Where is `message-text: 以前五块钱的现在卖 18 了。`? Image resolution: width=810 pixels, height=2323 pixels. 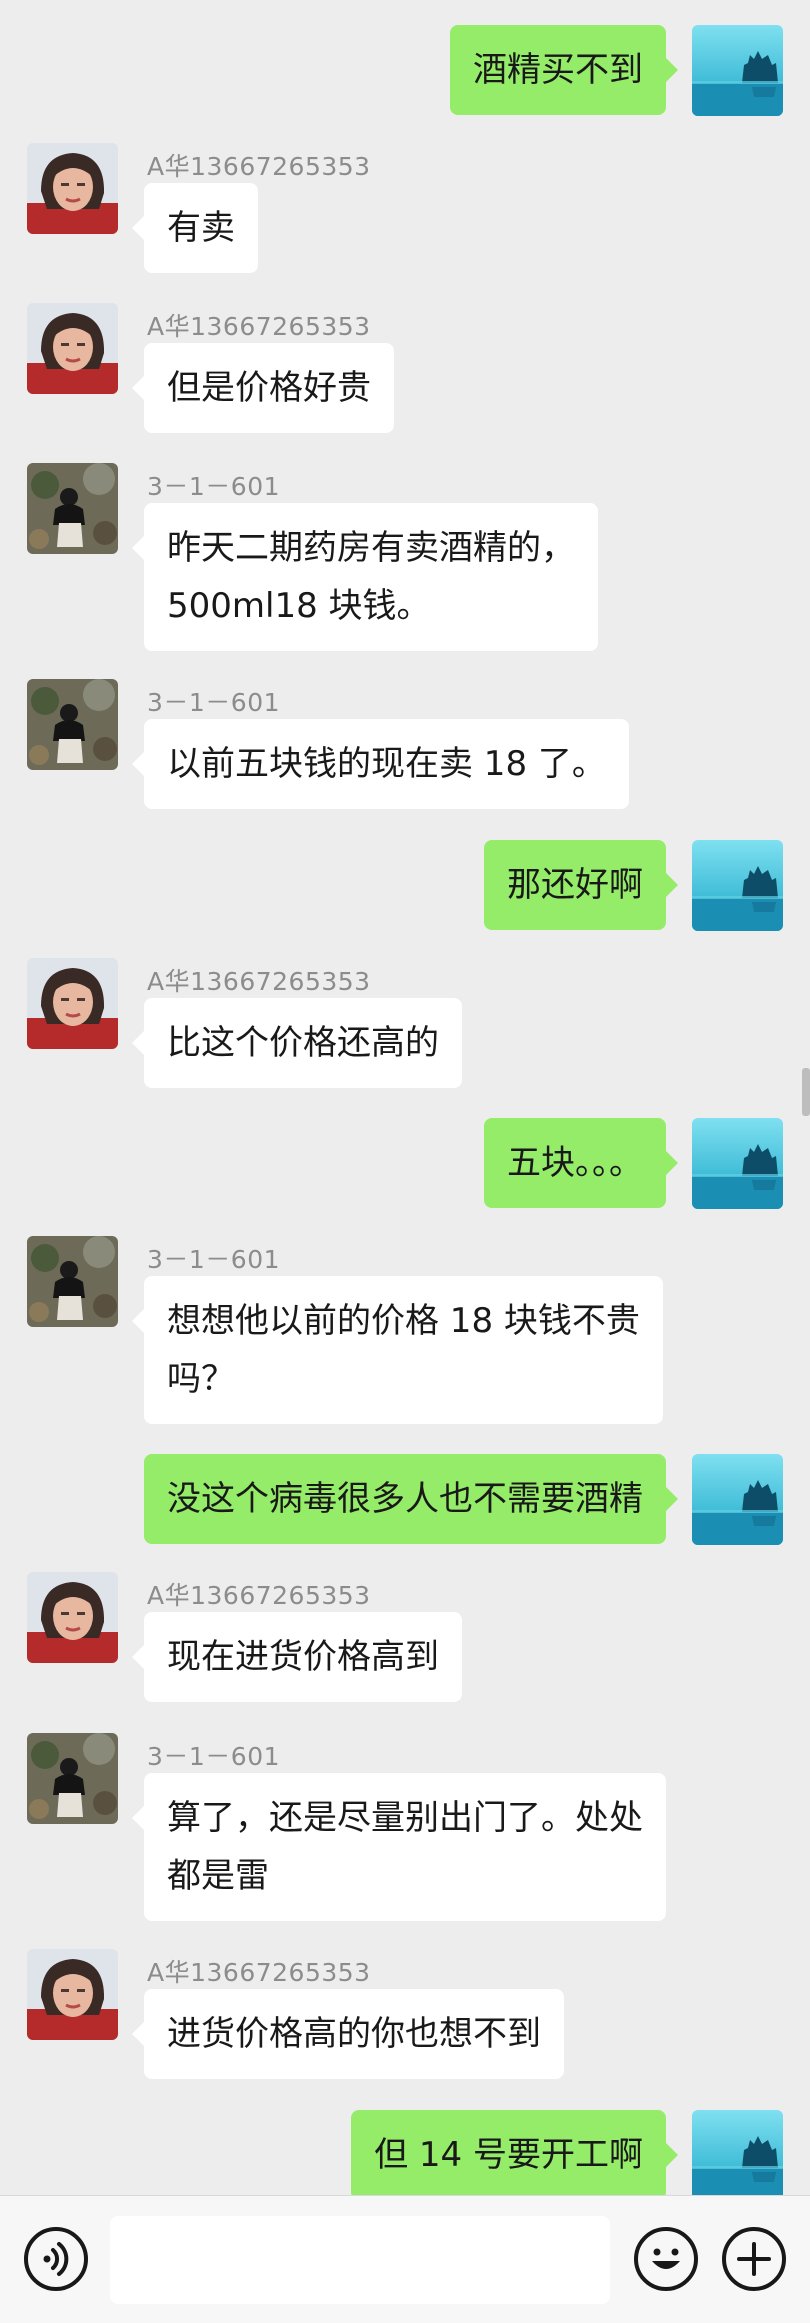 message-text: 以前五块钱的现在卖 18 了。 is located at coordinates (386, 764).